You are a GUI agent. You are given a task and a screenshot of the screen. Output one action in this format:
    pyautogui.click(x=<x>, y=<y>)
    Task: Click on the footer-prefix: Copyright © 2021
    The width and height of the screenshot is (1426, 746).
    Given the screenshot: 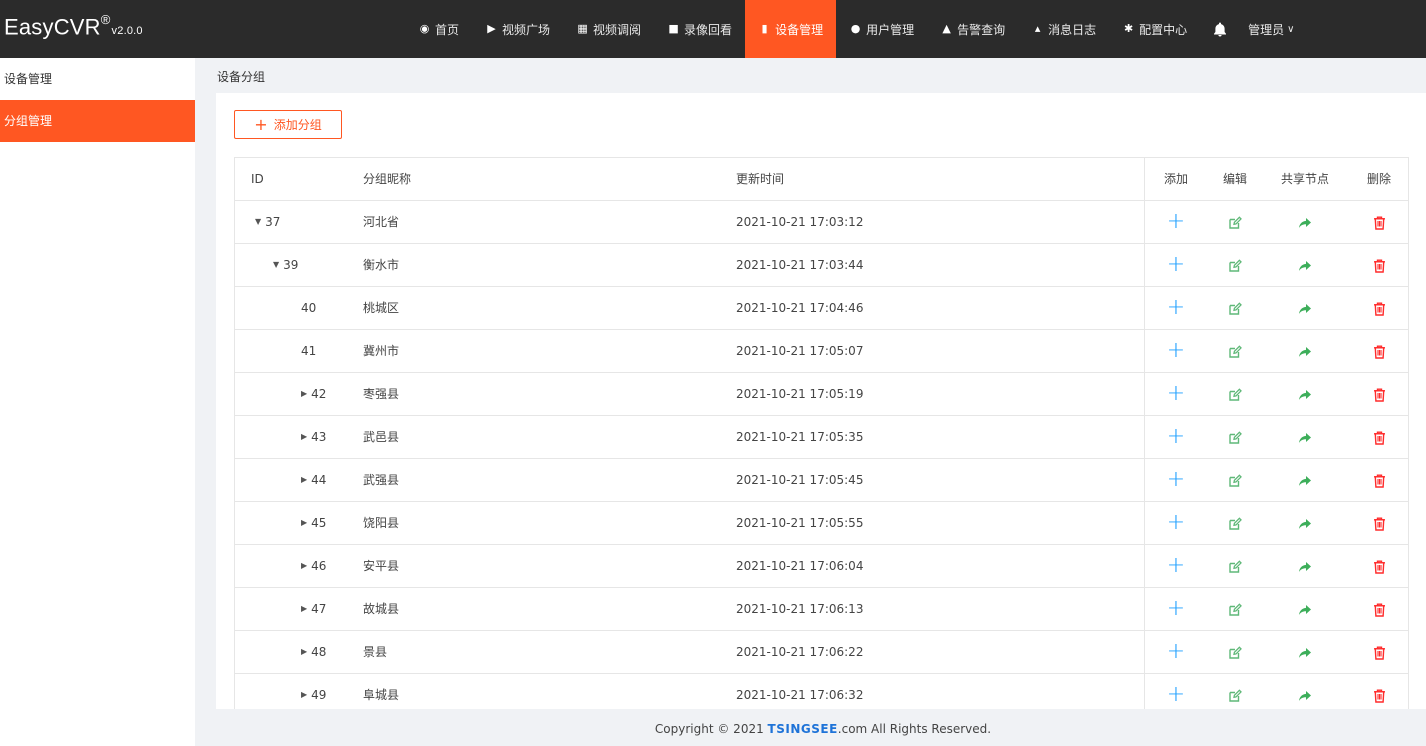 What is the action you would take?
    pyautogui.click(x=711, y=729)
    